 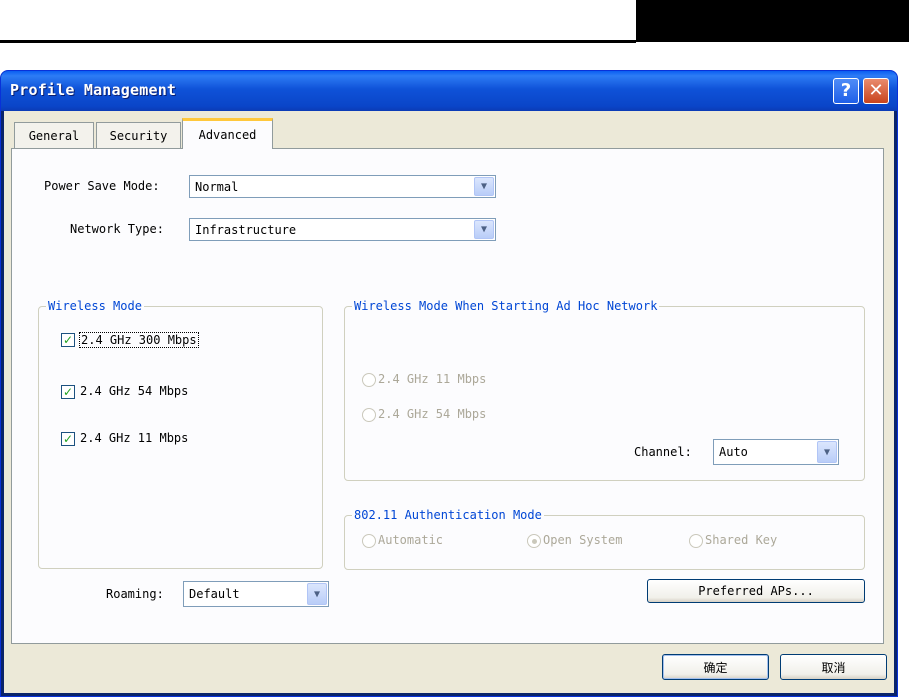 What do you see at coordinates (246, 229) in the screenshot?
I see `network-type-value: Infrastructure` at bounding box center [246, 229].